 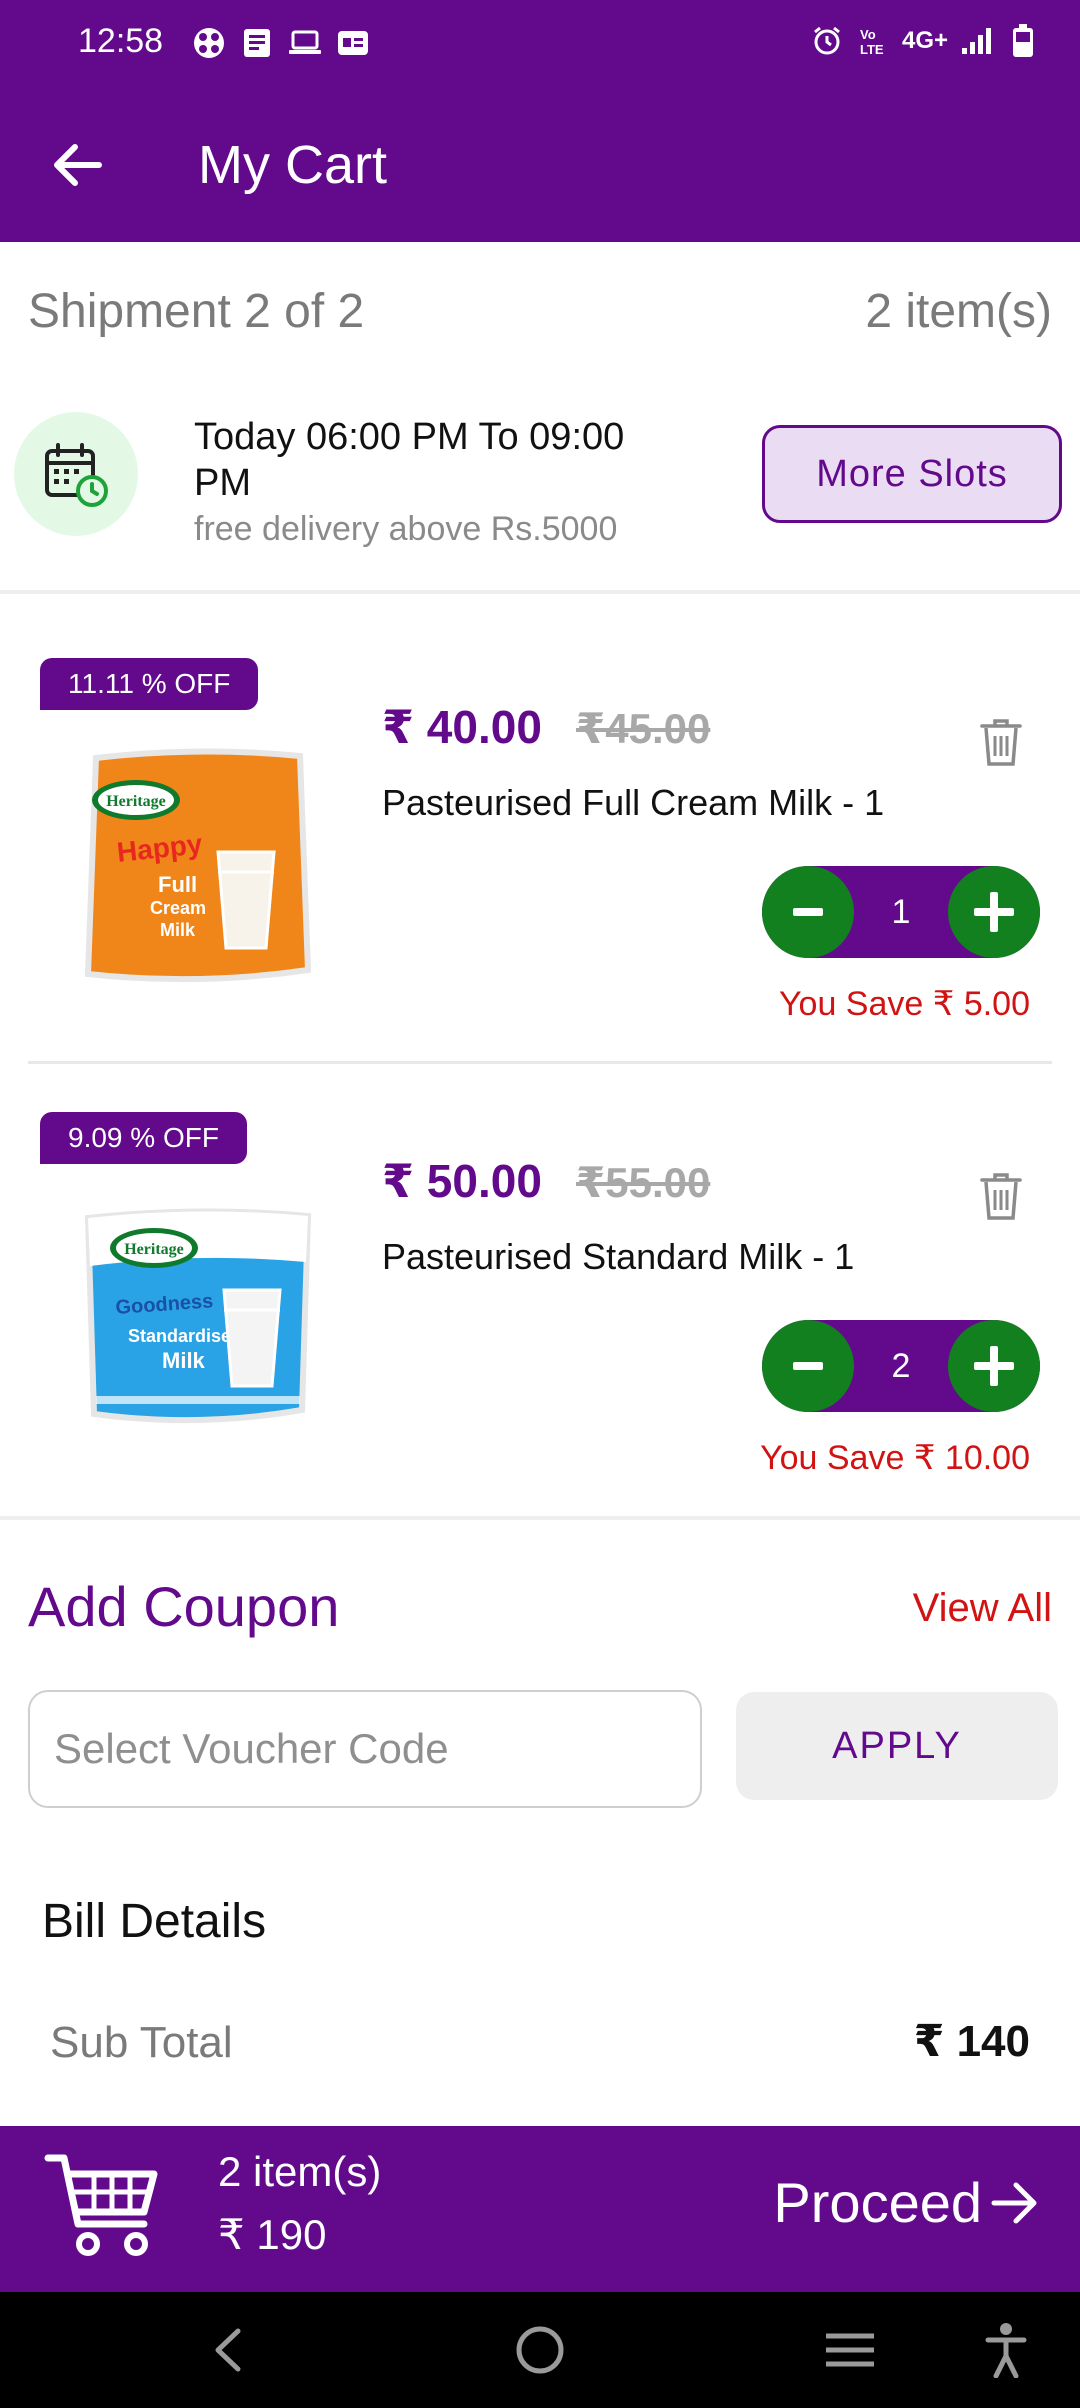 I want to click on page-title: My Cart, so click(x=292, y=165).